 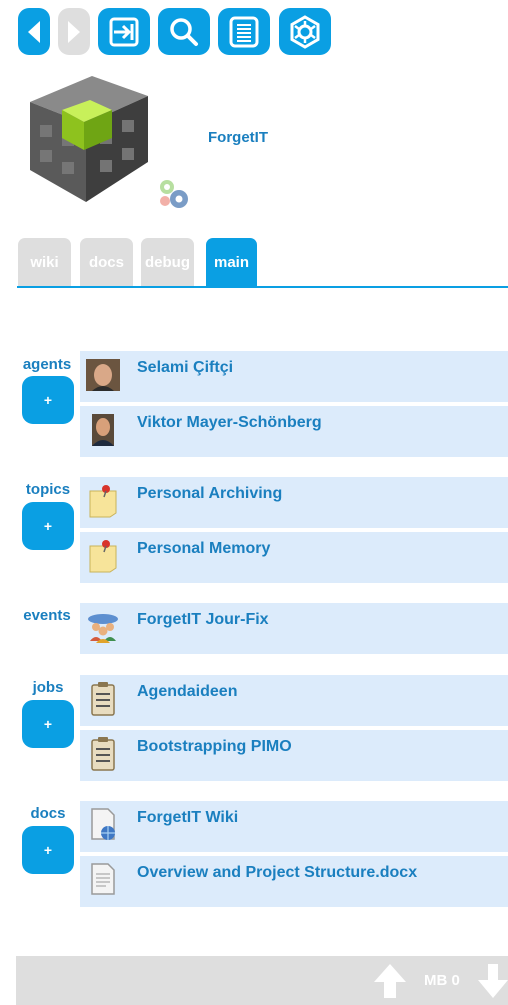 What do you see at coordinates (277, 872) in the screenshot?
I see `list-item-label: Overview and Project Structure.docx` at bounding box center [277, 872].